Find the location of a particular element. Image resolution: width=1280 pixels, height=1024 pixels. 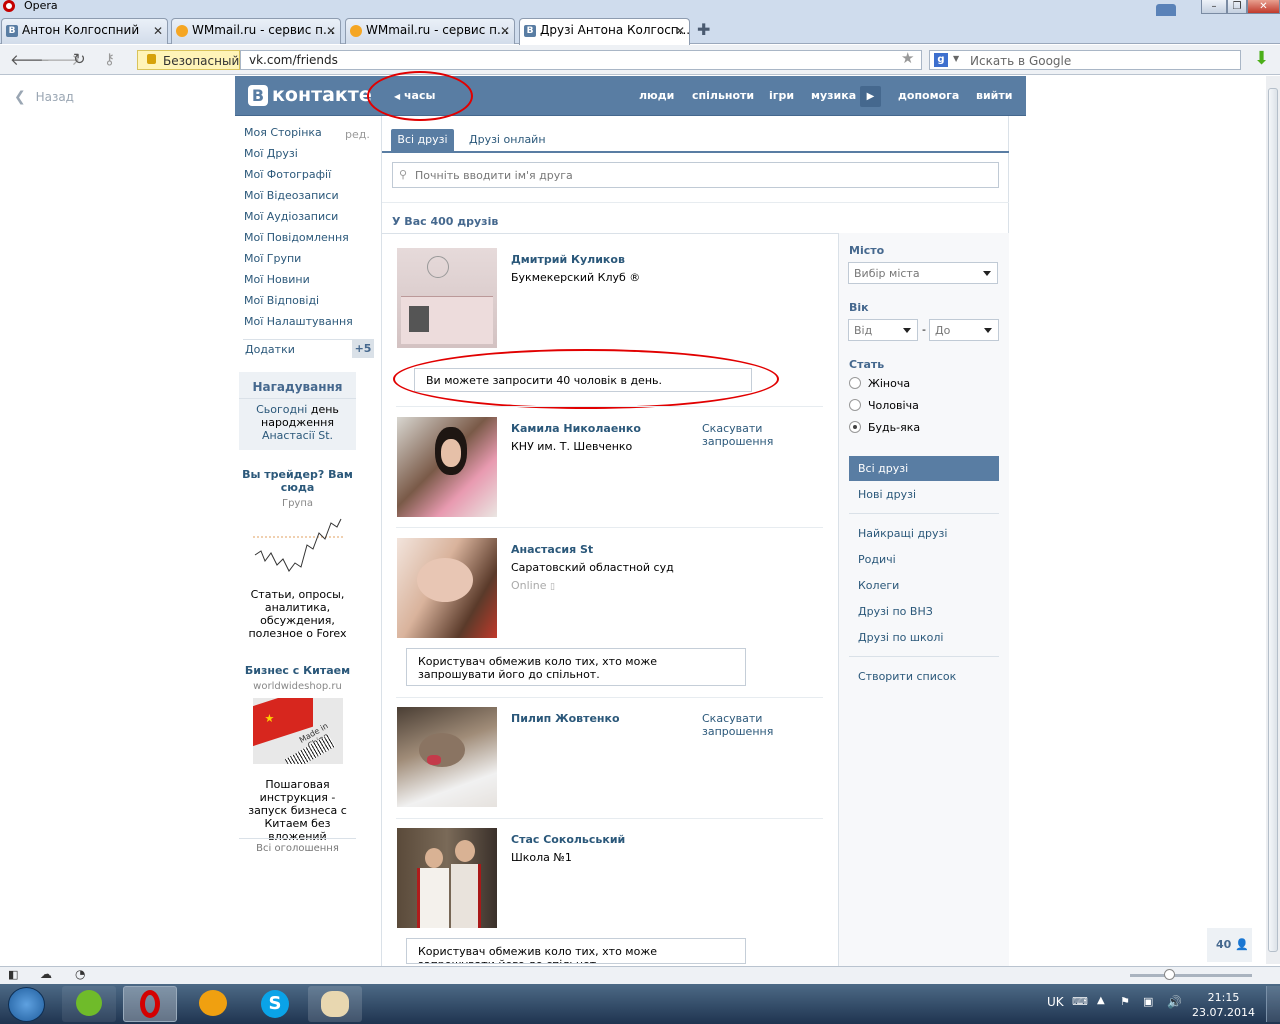

vk-logo-icon: В is located at coordinates (258, 95).